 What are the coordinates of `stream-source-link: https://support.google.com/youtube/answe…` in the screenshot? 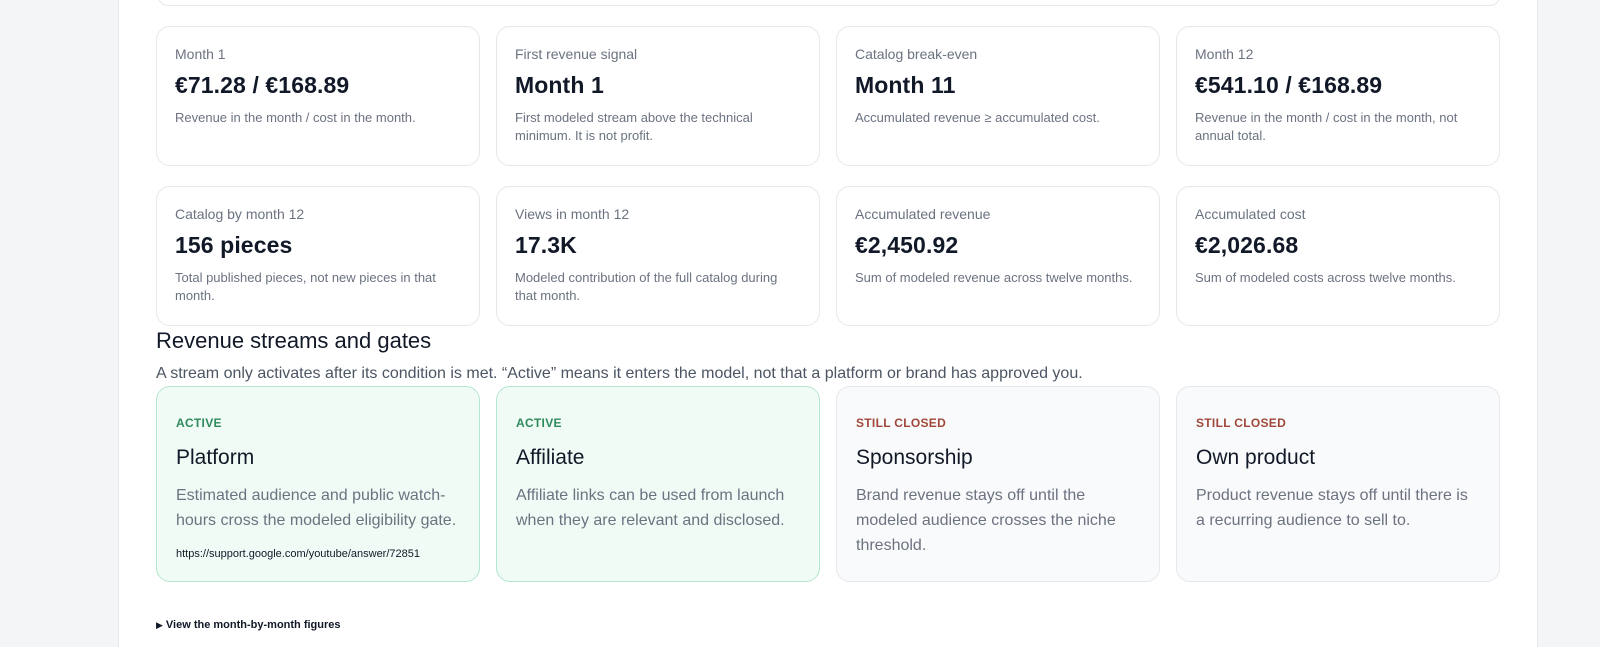 It's located at (318, 554).